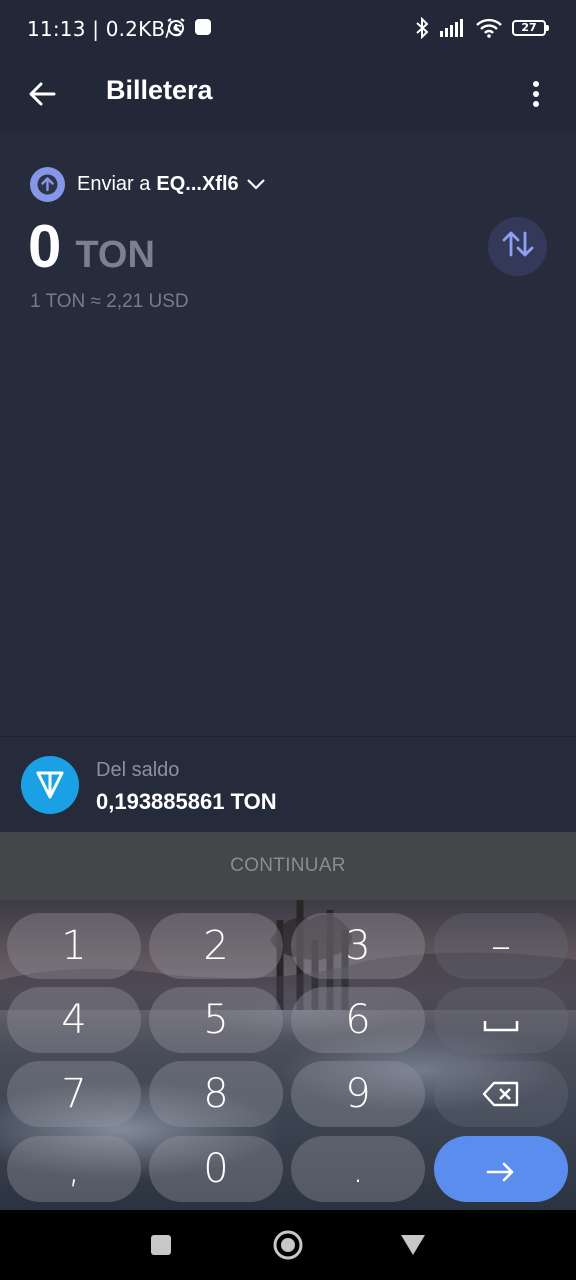 The image size is (576, 1280). I want to click on system-nav-bar, so click(288, 1245).